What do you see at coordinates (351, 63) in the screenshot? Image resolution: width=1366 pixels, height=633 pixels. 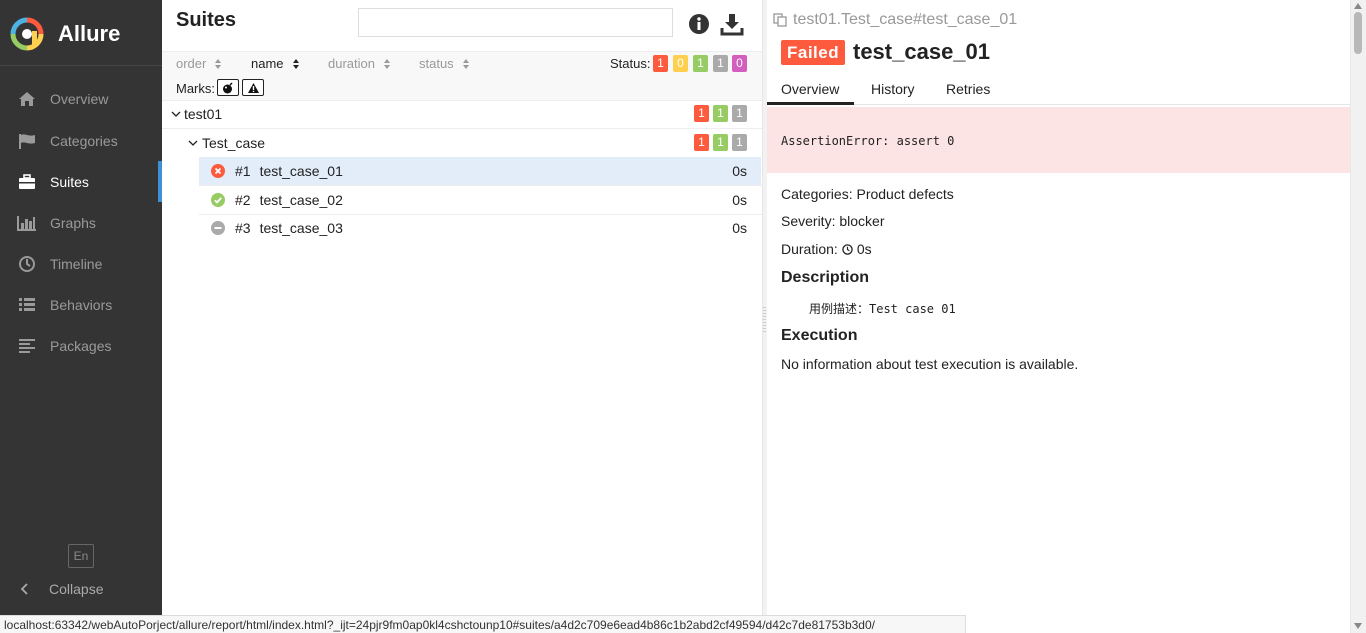 I see `sort-duration-label: duration` at bounding box center [351, 63].